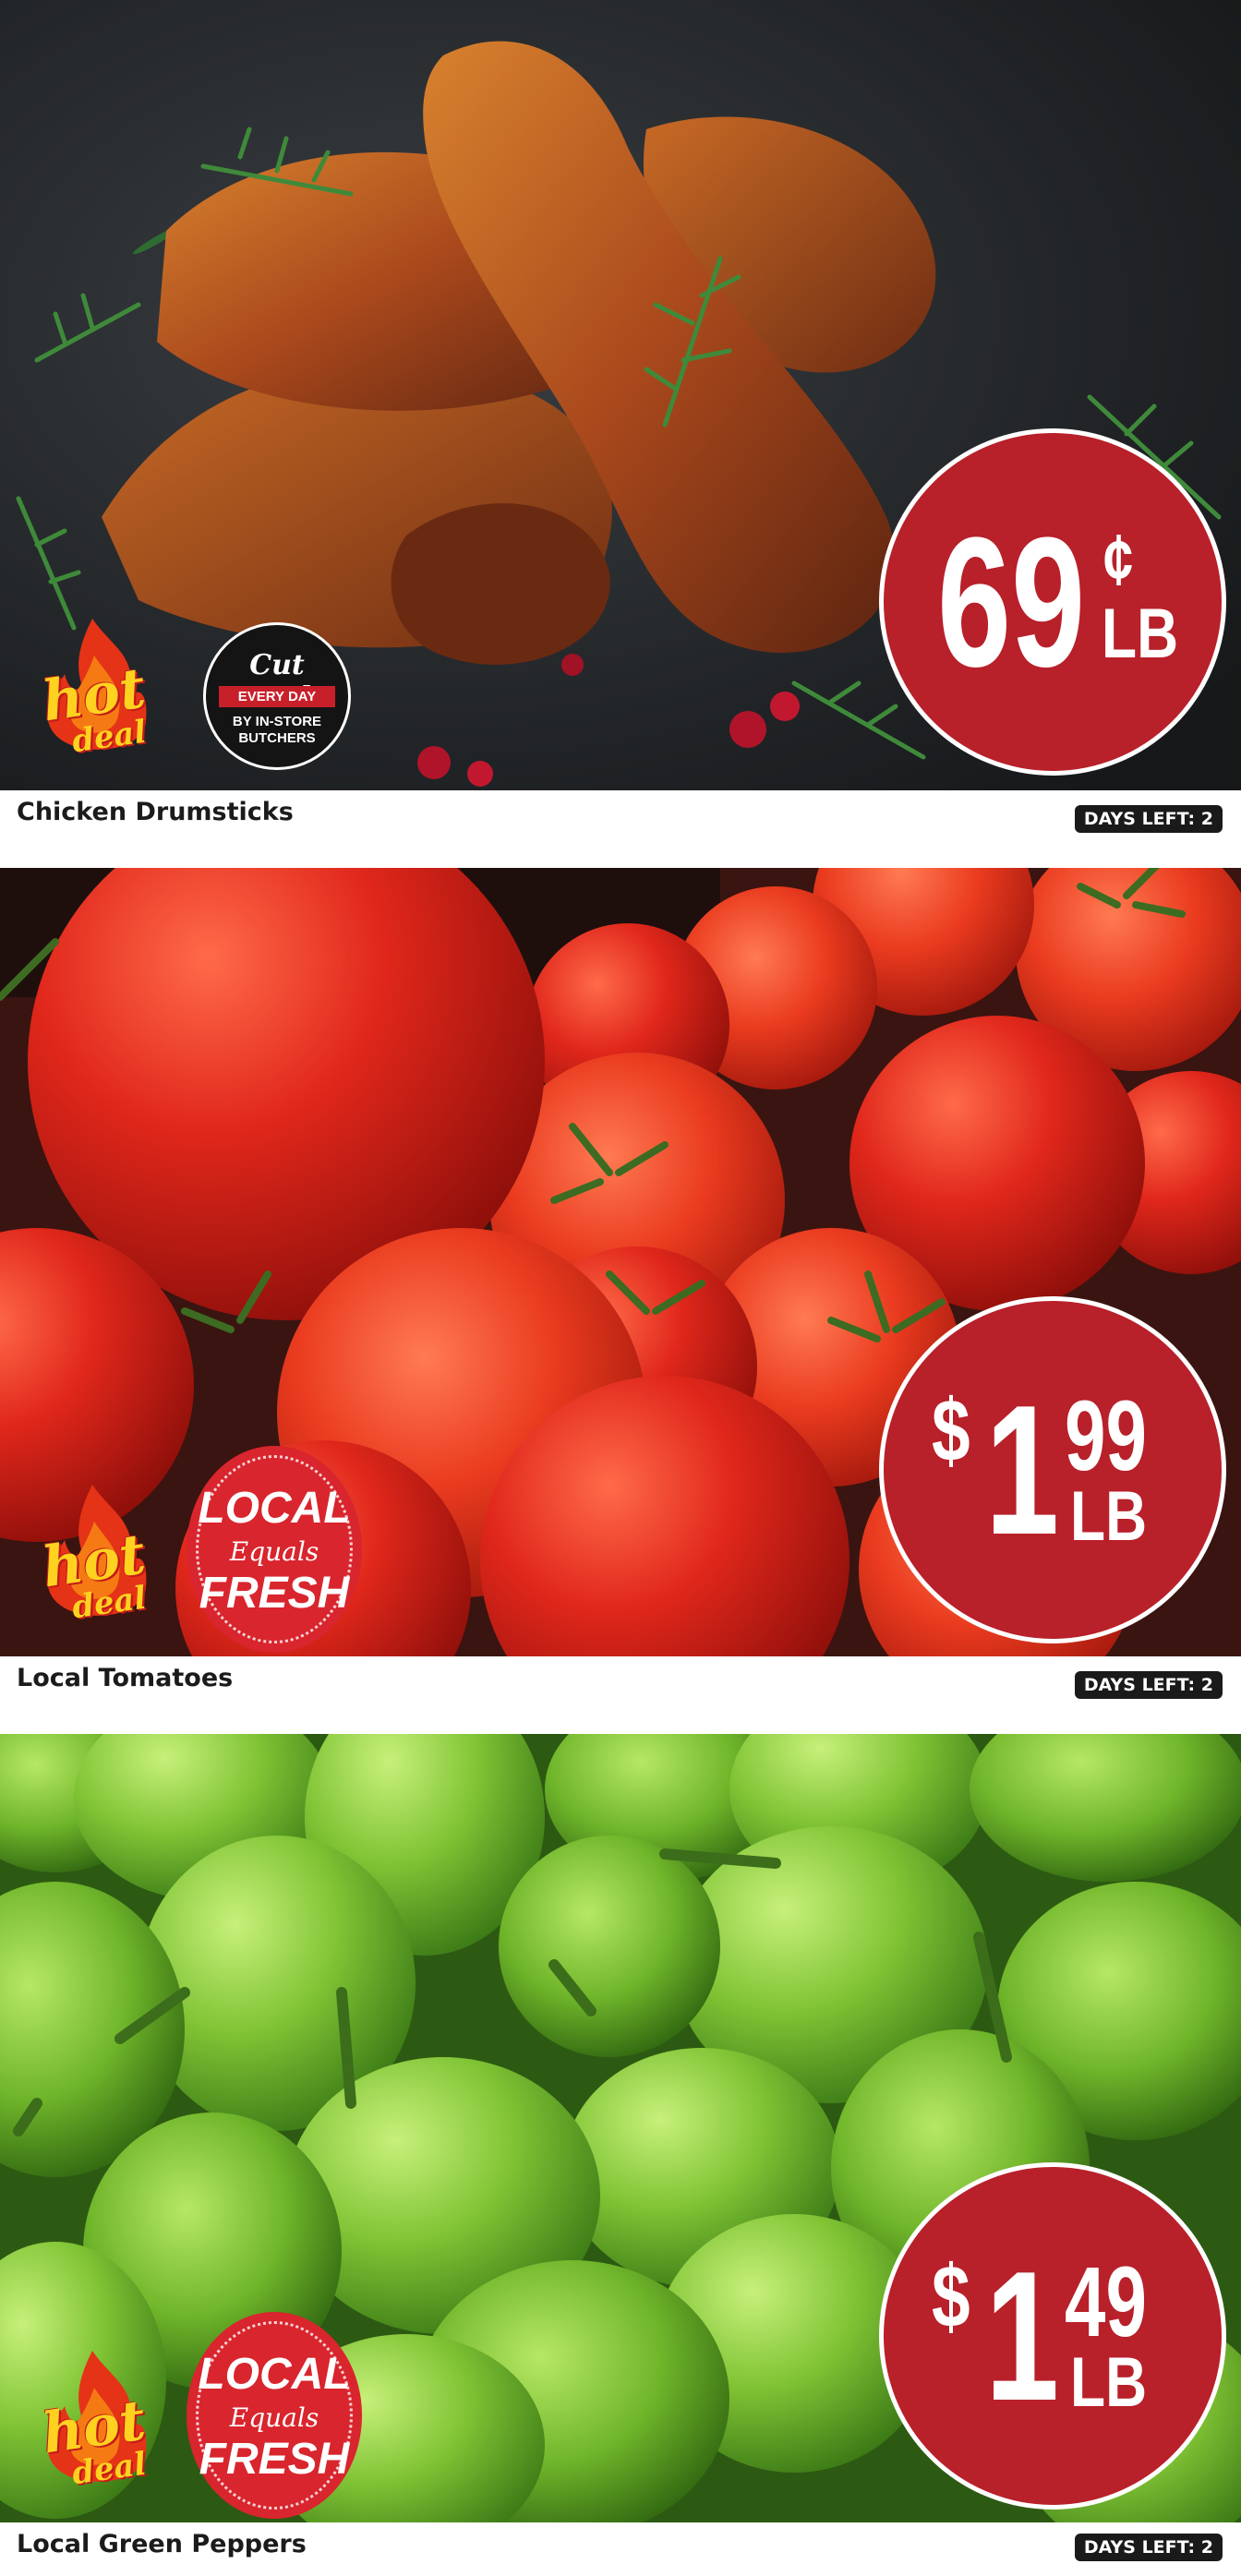 The image size is (1241, 2576). I want to click on price-badge: 69 ¢ LB, so click(1052, 602).